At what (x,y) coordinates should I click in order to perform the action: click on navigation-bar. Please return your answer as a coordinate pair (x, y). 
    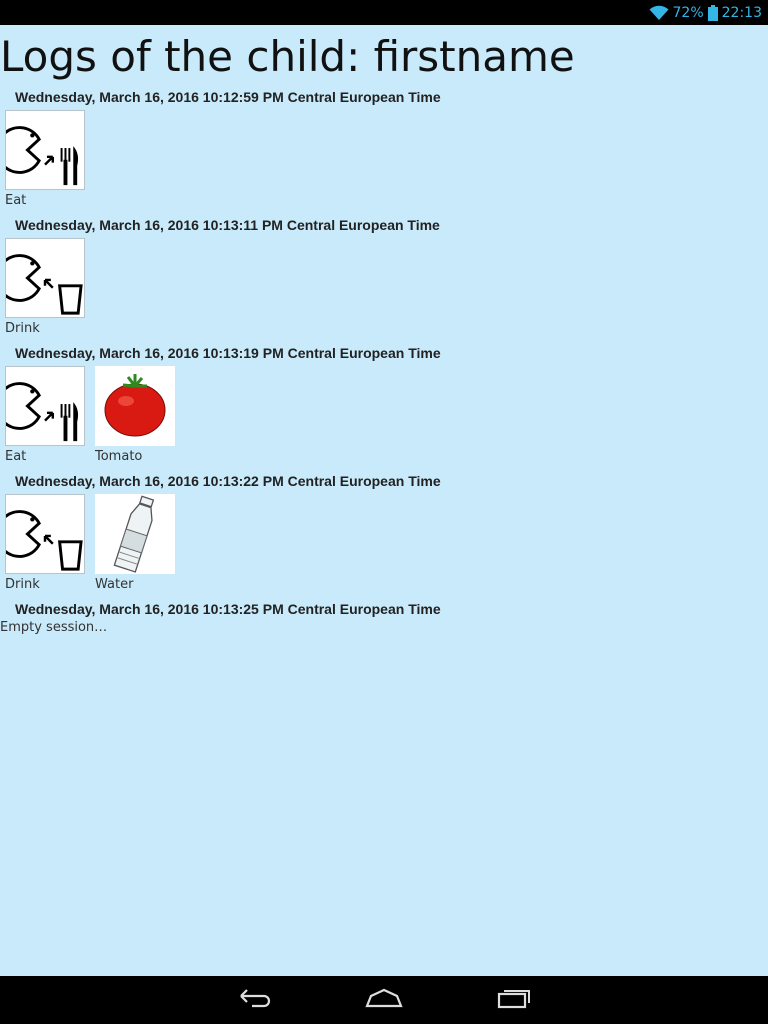
    Looking at the image, I should click on (384, 1000).